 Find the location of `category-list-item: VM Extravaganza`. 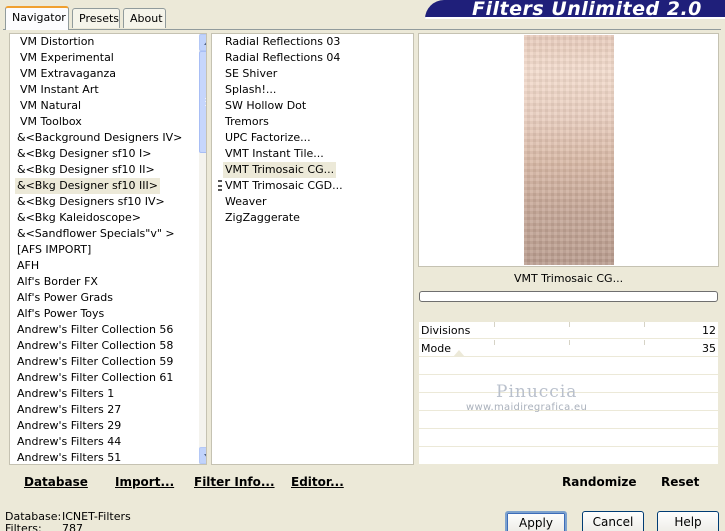

category-list-item: VM Extravaganza is located at coordinates (68, 74).